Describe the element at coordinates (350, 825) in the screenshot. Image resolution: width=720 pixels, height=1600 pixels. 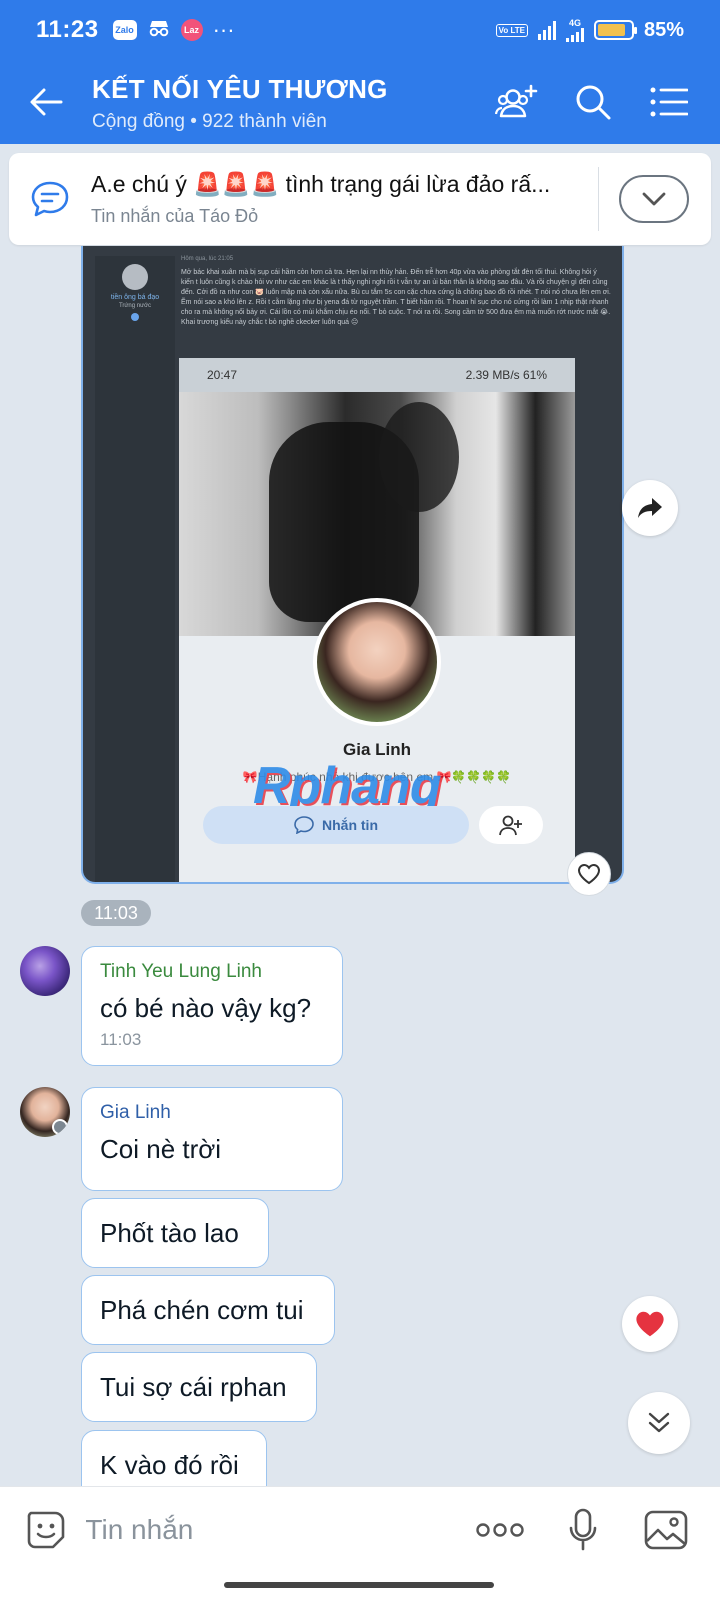
I see `embedded-message-label: Nhắn tin` at that location.